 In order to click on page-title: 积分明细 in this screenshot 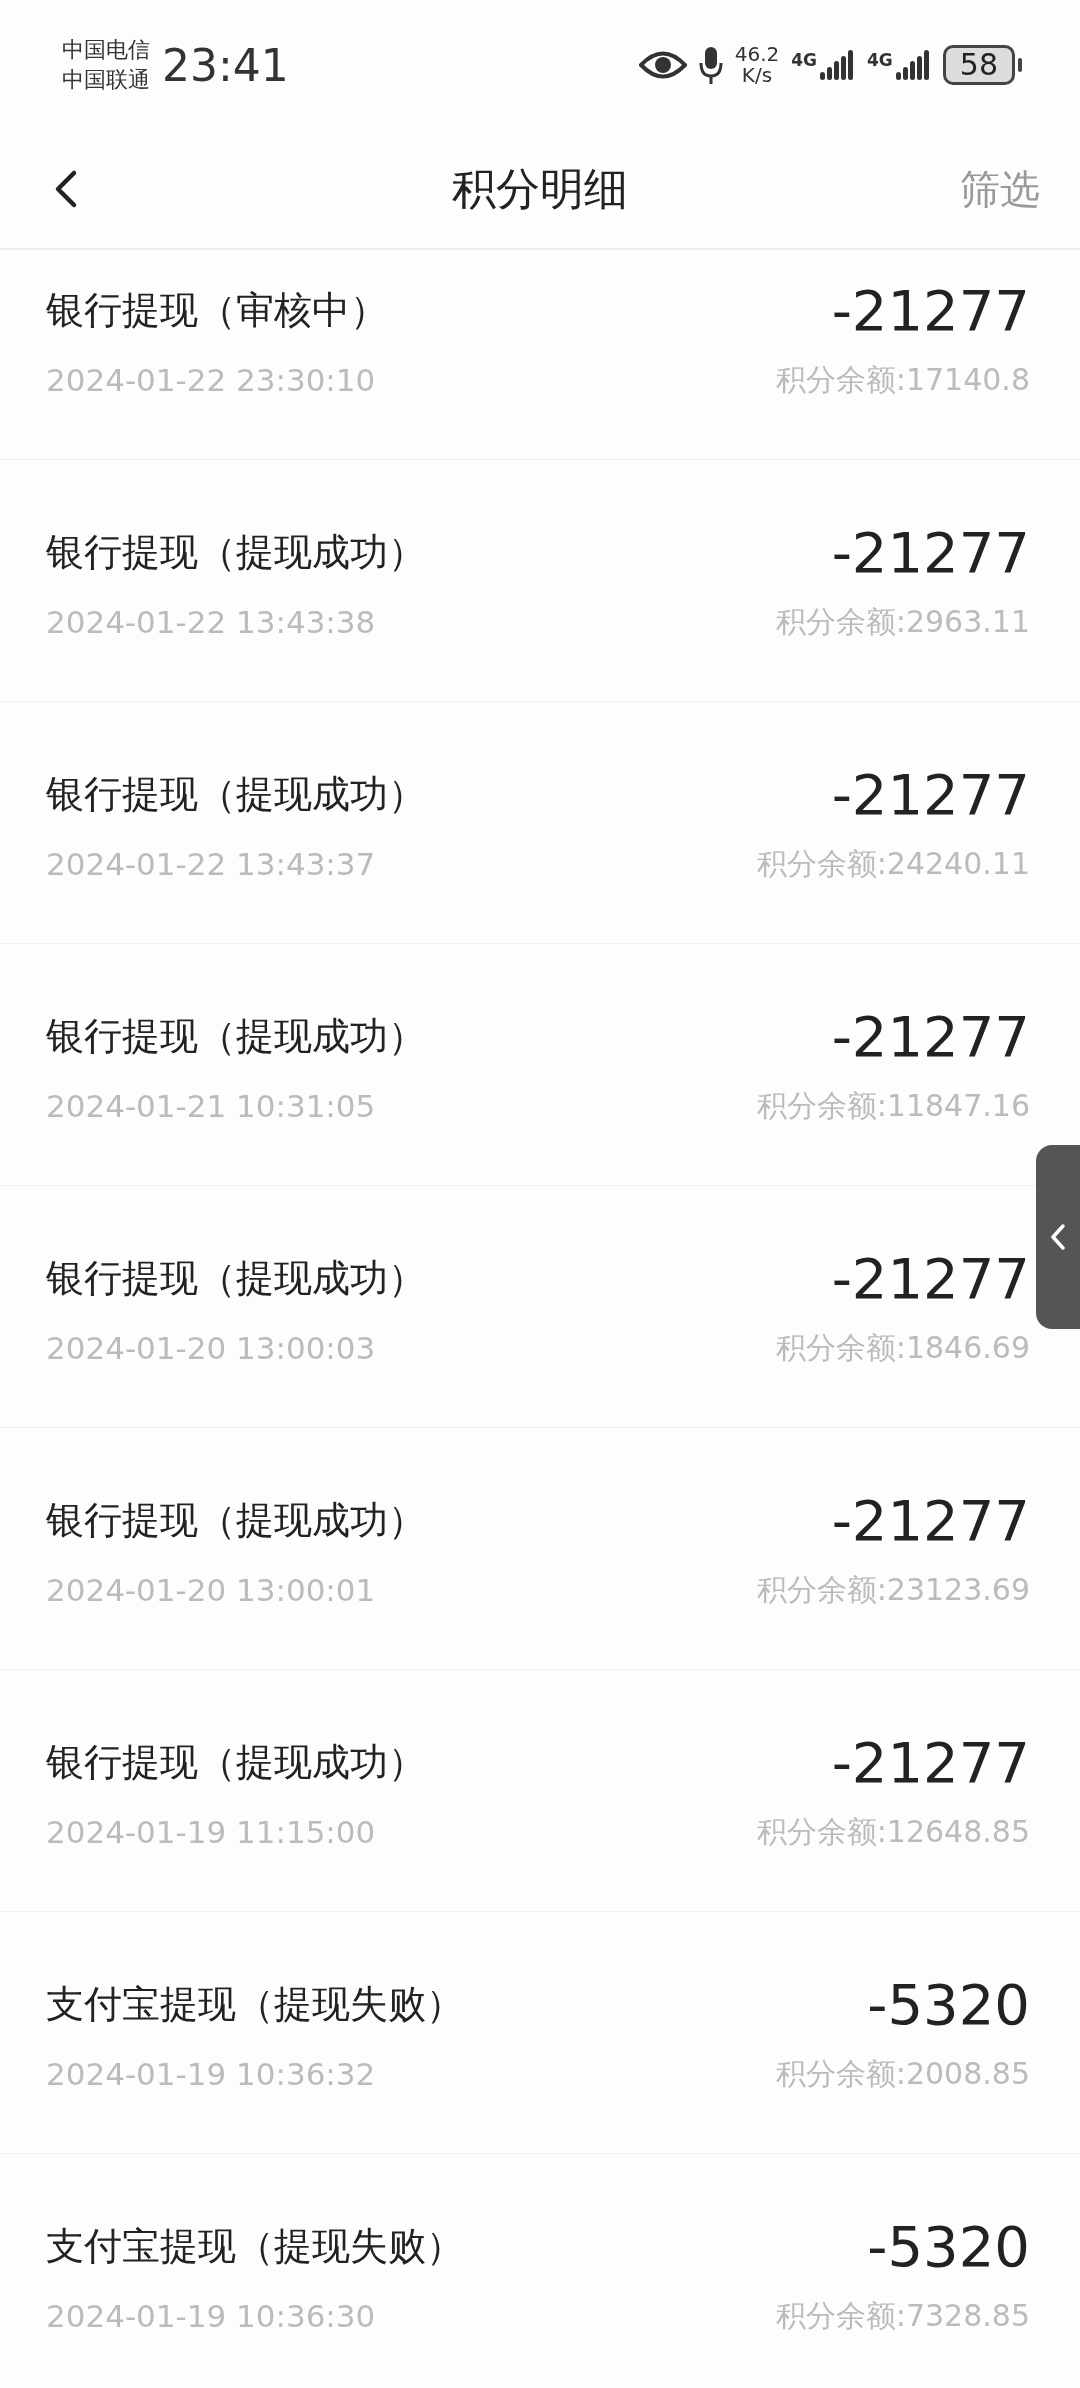, I will do `click(540, 188)`.